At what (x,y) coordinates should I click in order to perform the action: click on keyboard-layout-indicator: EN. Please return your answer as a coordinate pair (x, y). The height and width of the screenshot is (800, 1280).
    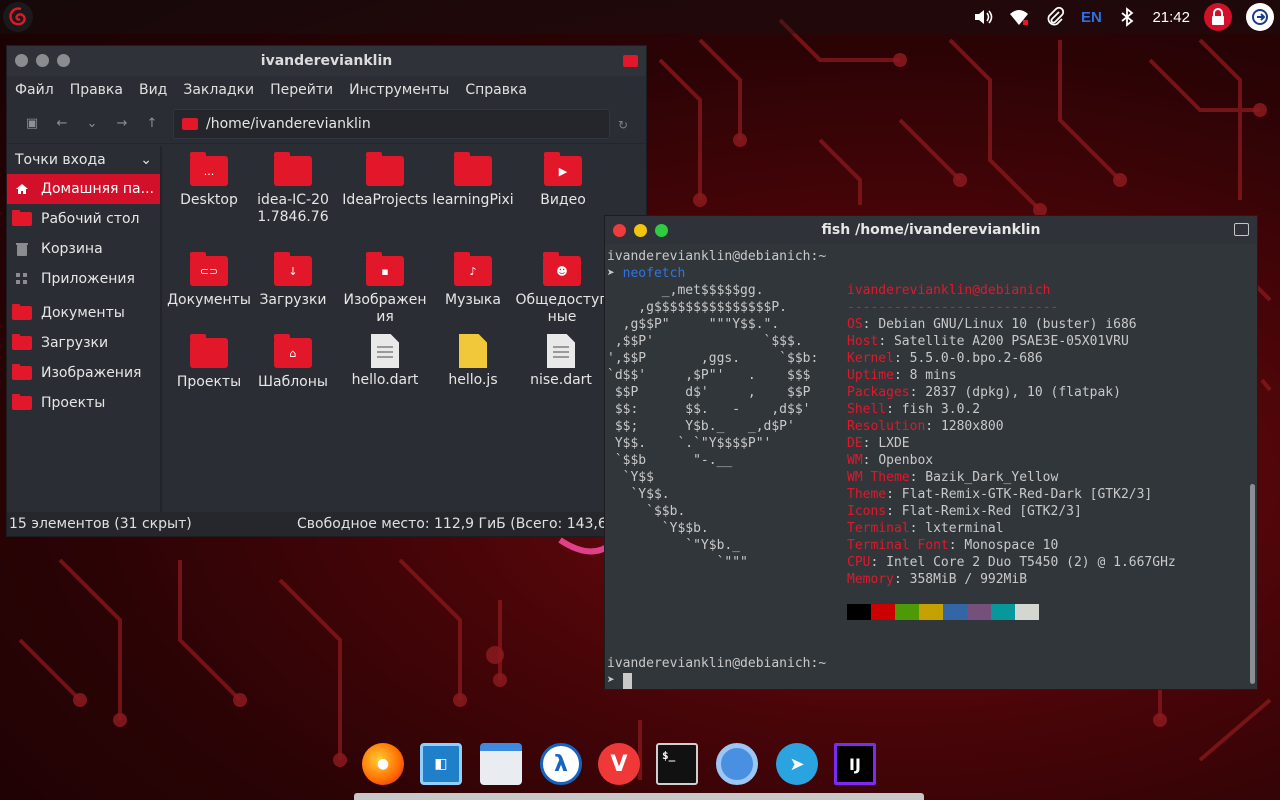
    Looking at the image, I should click on (1091, 17).